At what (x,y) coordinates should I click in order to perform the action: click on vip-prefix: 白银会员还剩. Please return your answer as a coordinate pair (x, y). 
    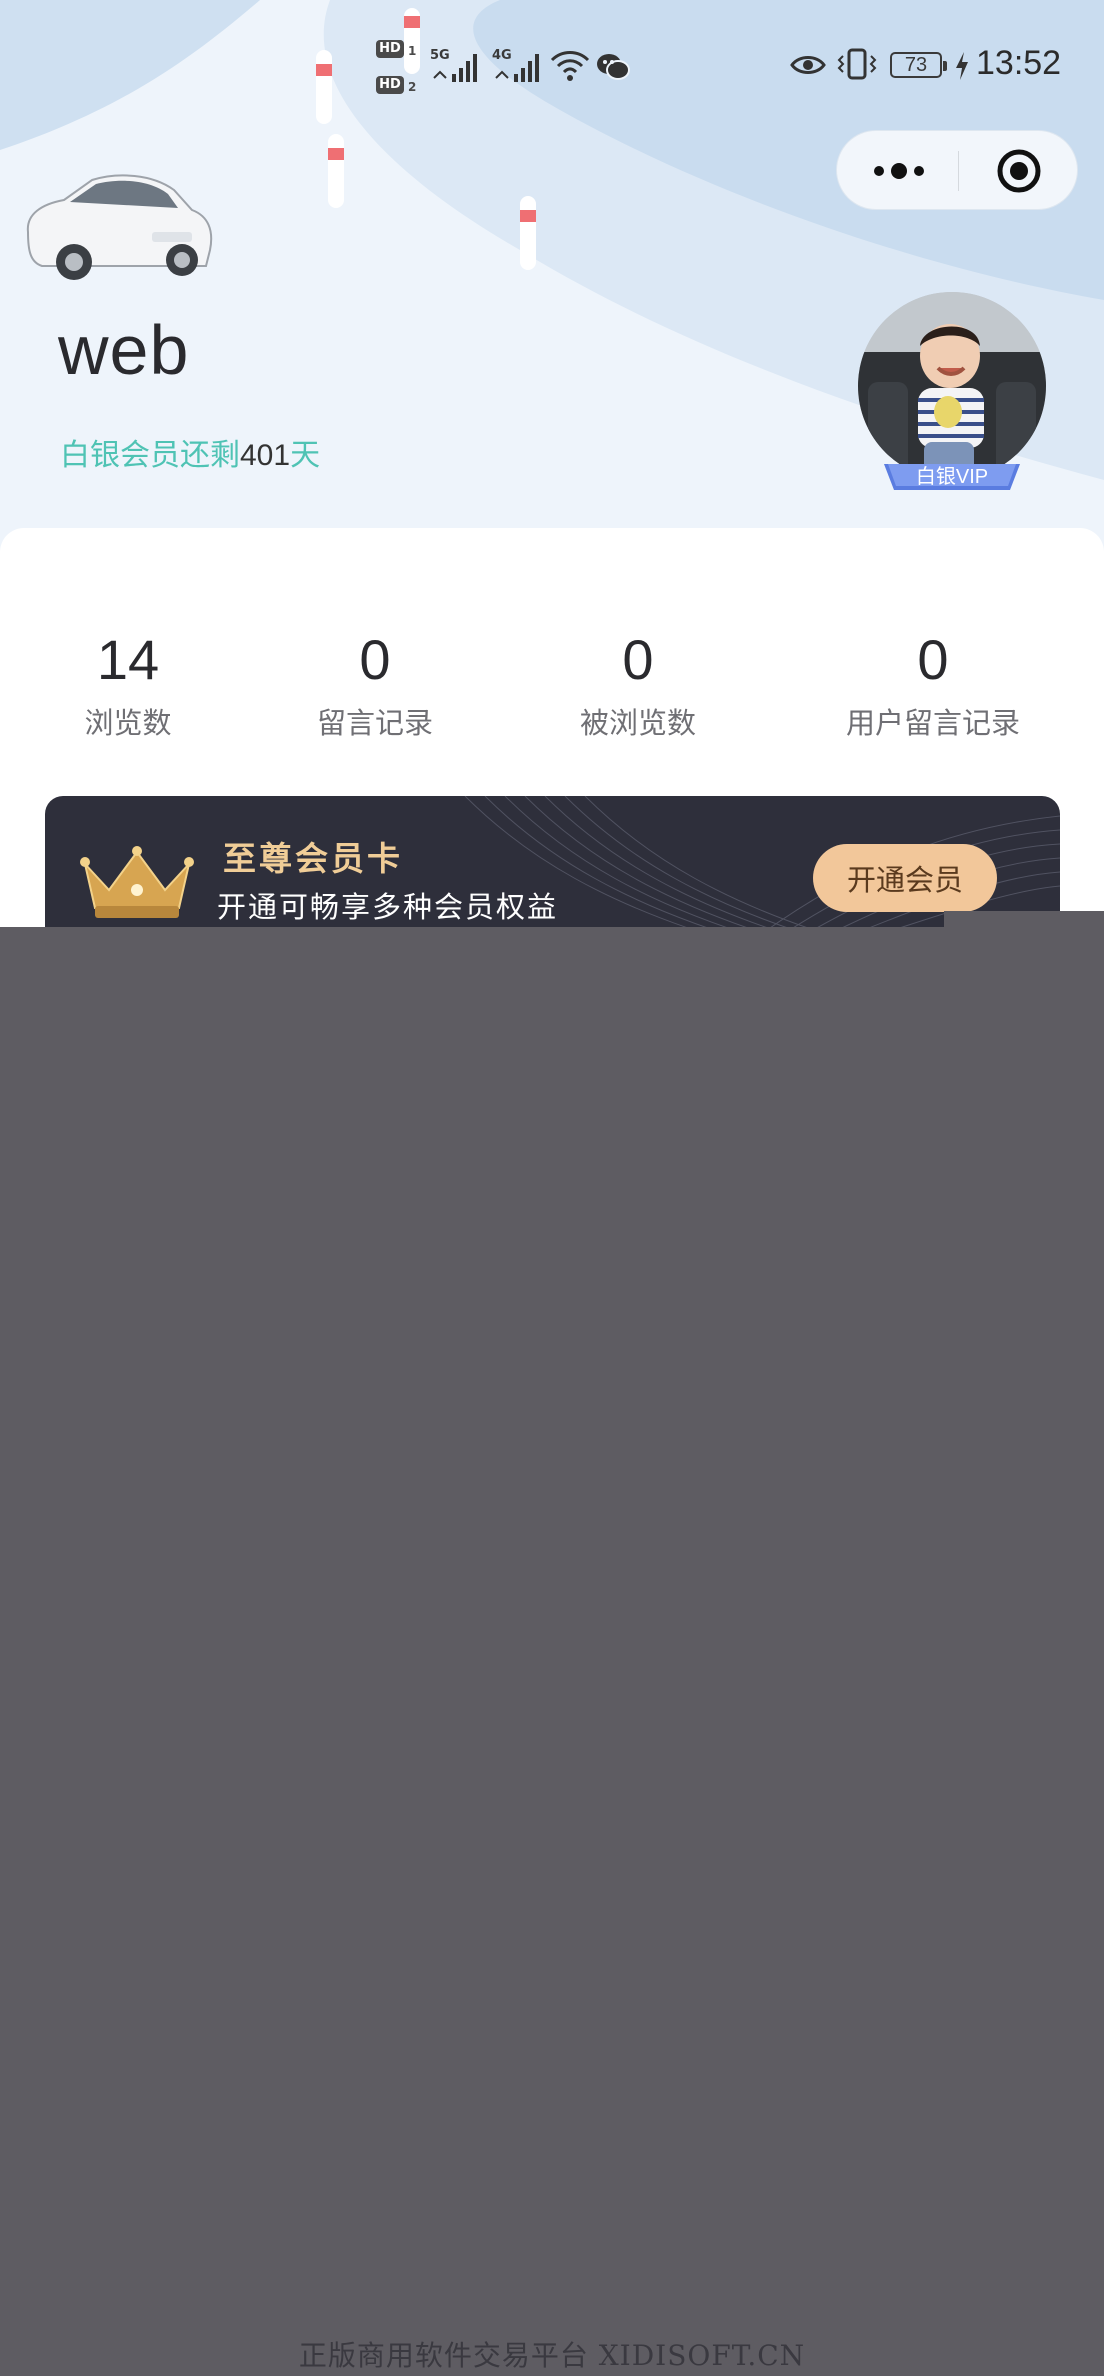
    Looking at the image, I should click on (150, 455).